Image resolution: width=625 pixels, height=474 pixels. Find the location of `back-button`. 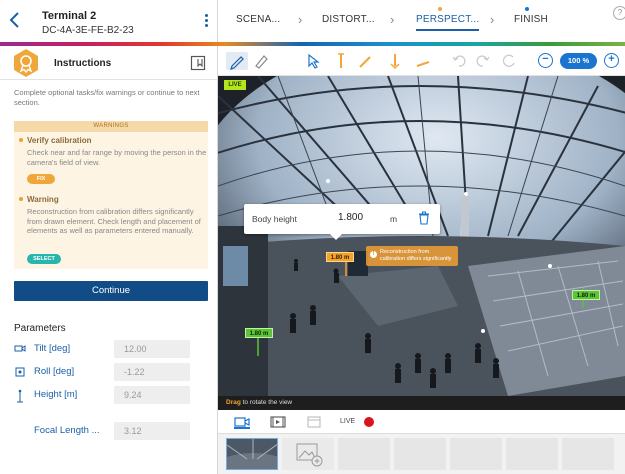

back-button is located at coordinates (17, 21).